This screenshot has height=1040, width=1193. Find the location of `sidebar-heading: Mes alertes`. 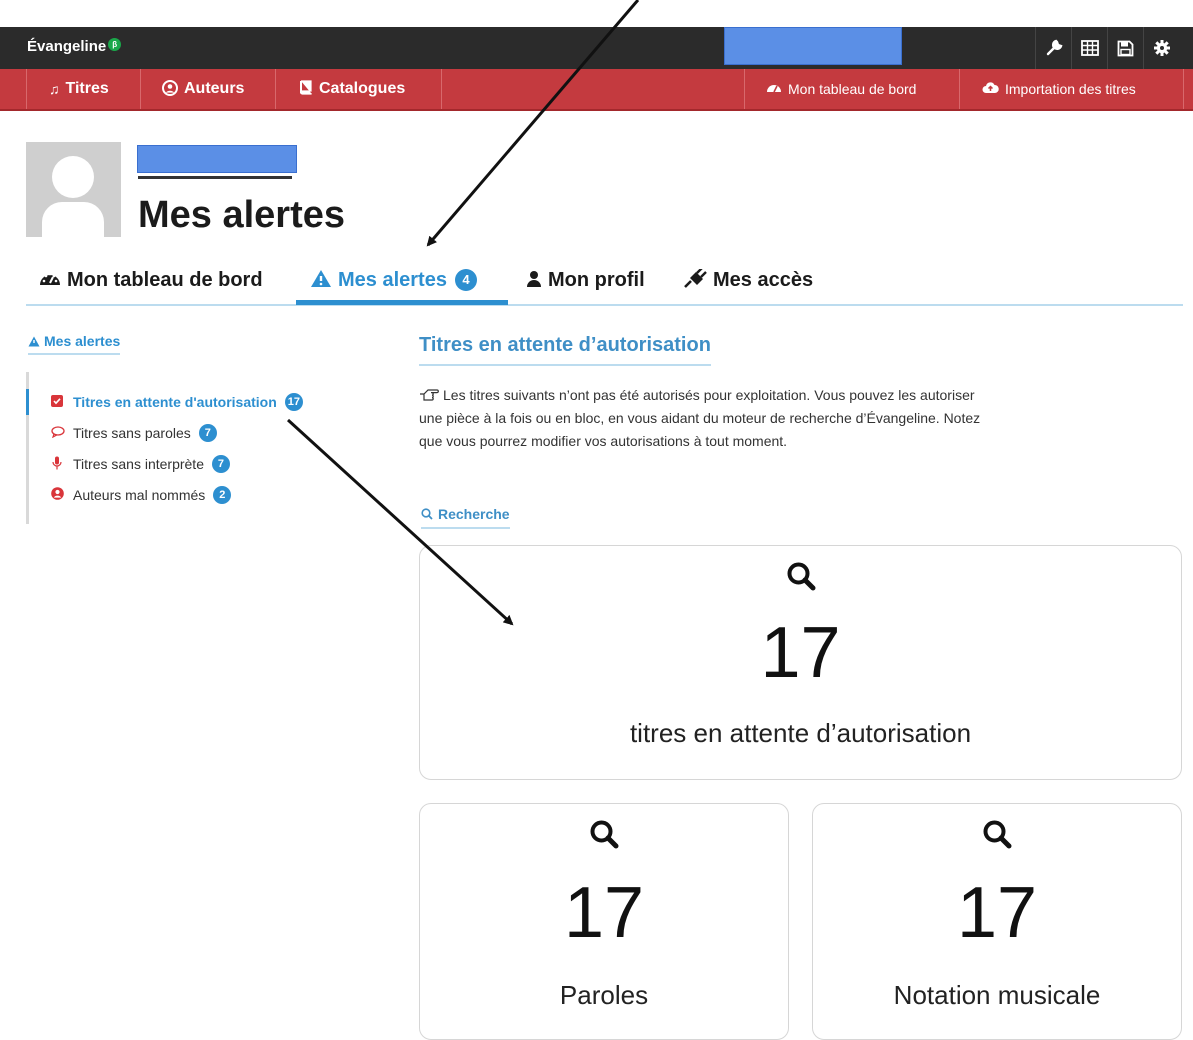

sidebar-heading: Mes alertes is located at coordinates (74, 344).